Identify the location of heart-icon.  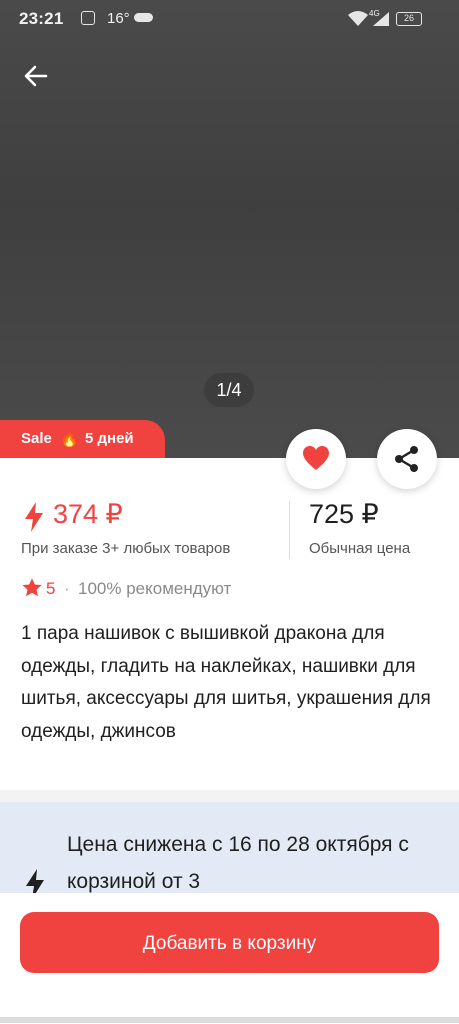
(316, 458).